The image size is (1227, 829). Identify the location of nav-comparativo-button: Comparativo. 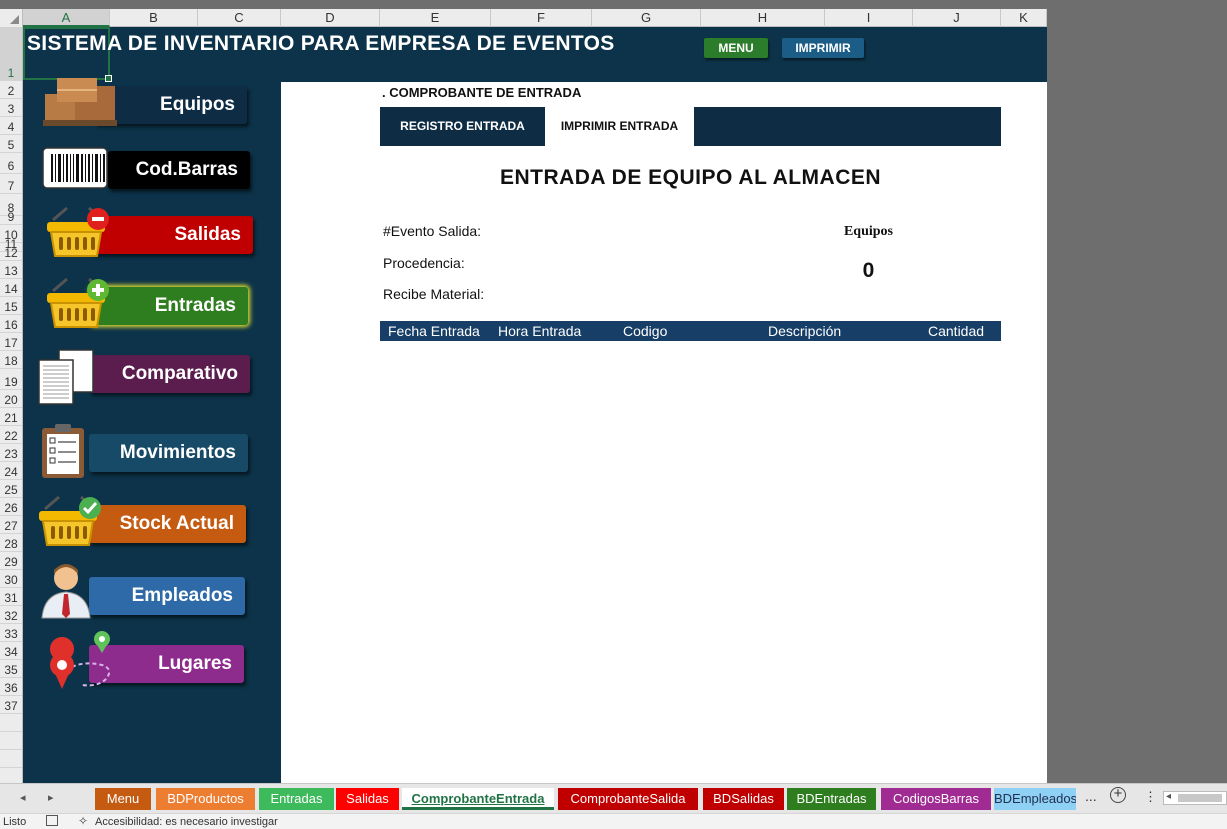
(169, 374).